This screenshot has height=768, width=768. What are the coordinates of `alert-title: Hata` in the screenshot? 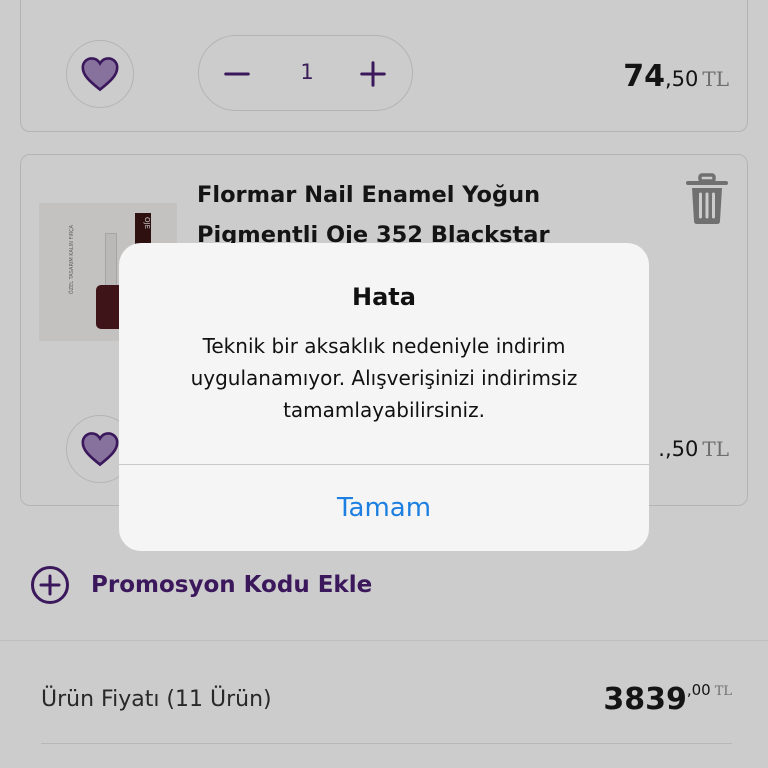 It's located at (384, 297).